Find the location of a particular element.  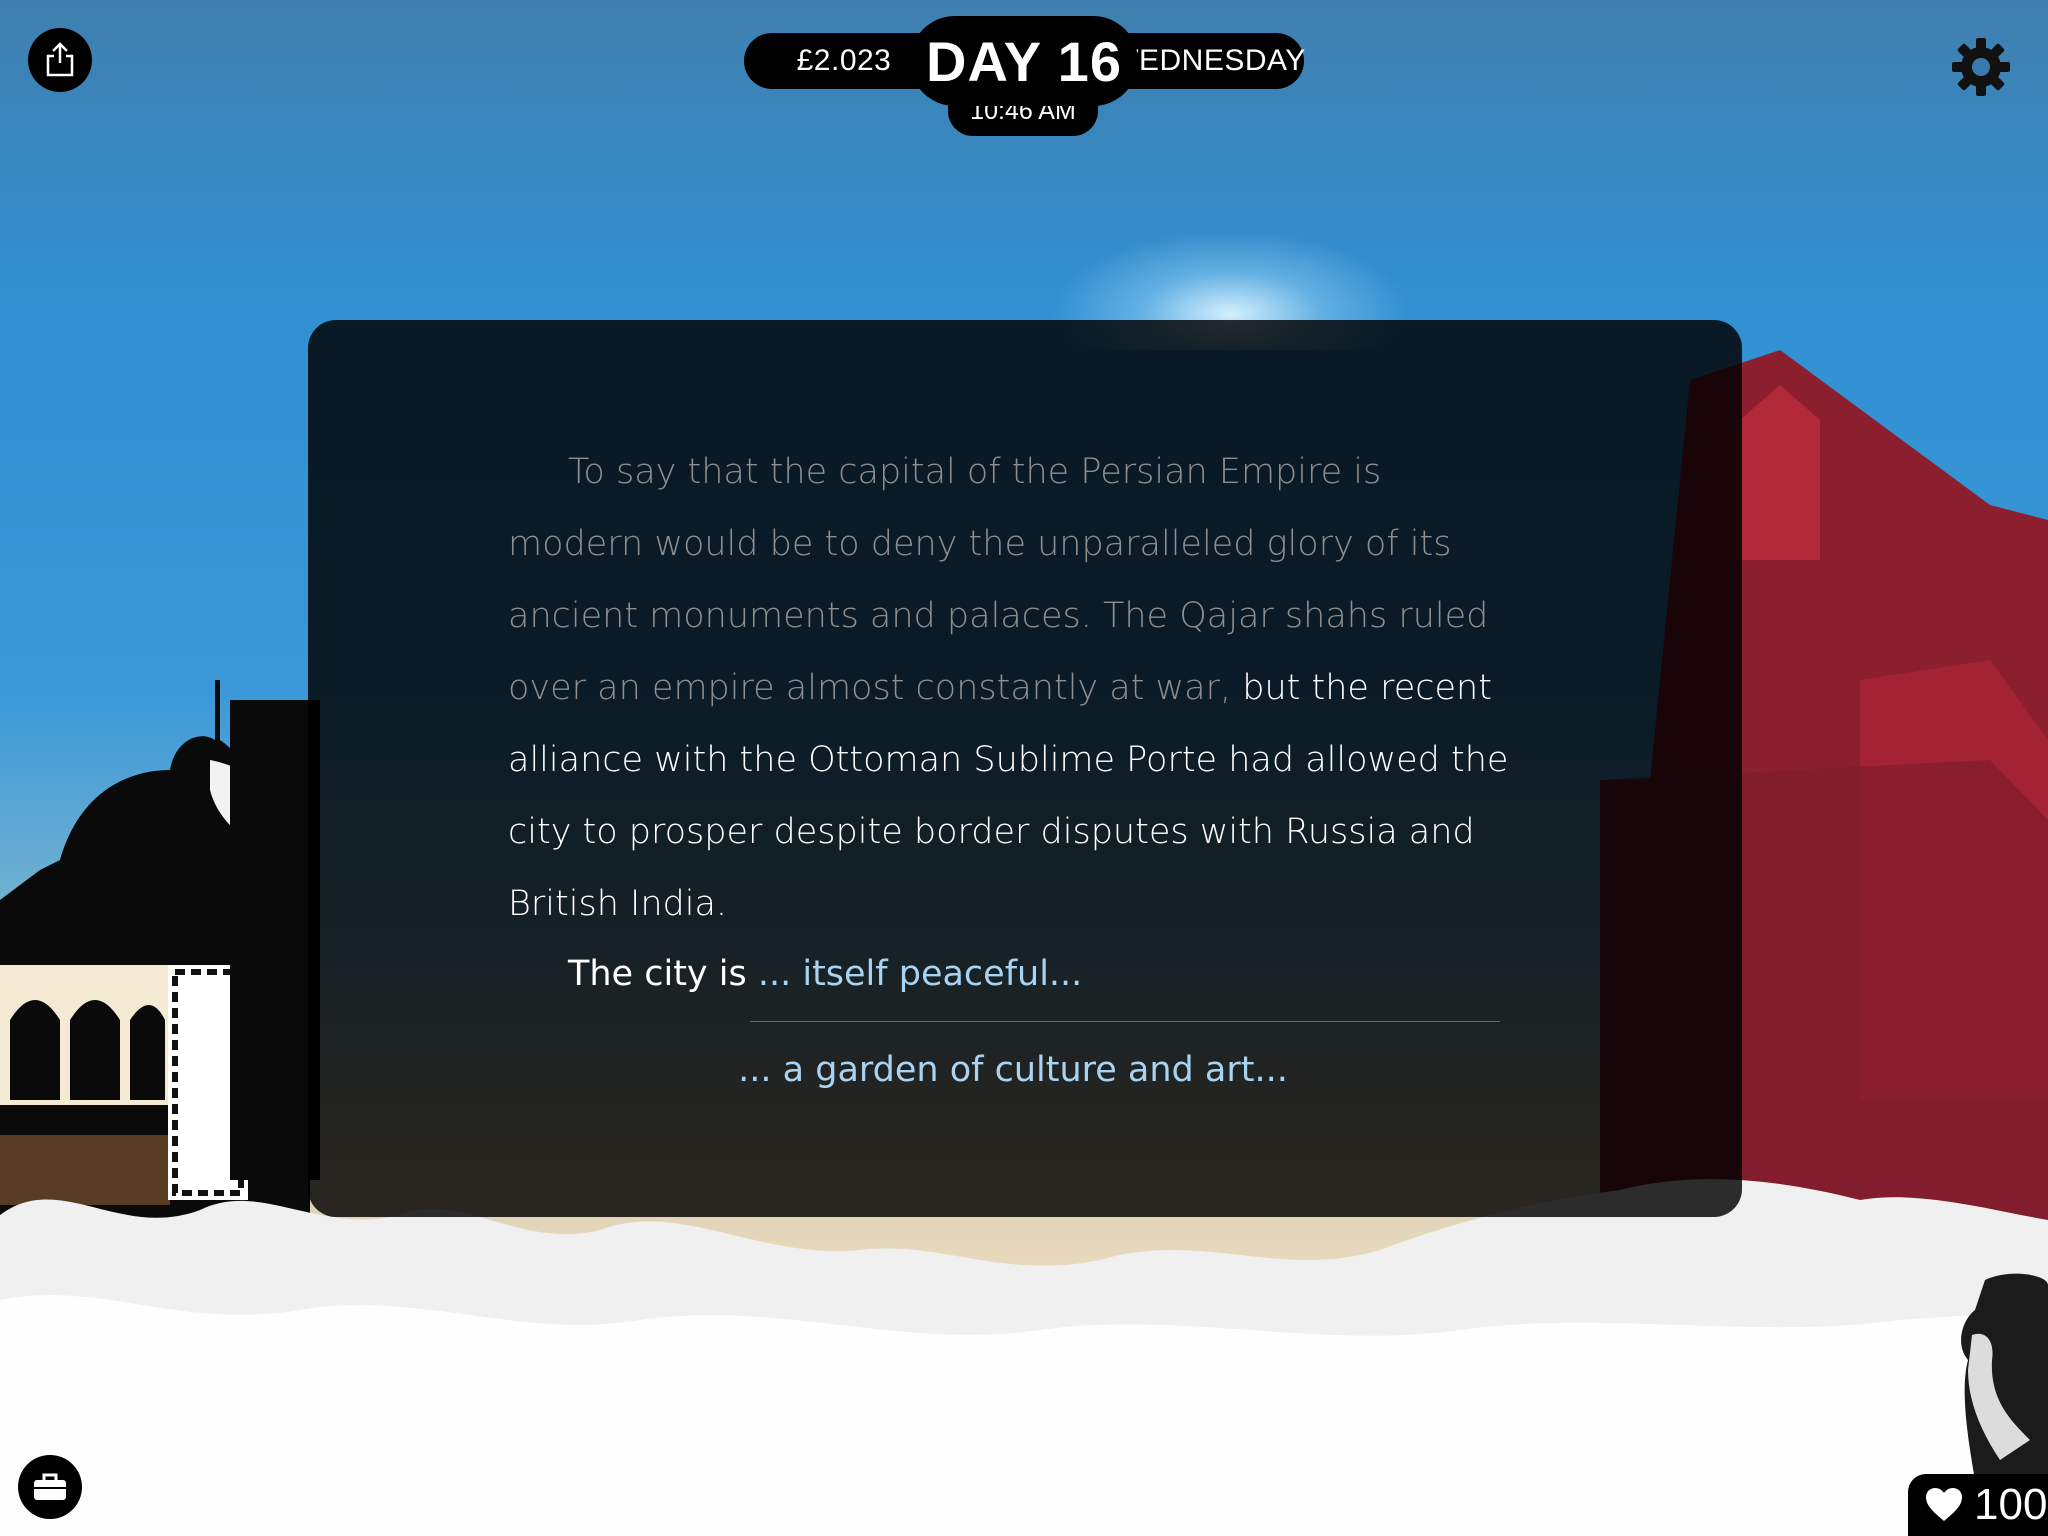

settings-button is located at coordinates (1981, 67).